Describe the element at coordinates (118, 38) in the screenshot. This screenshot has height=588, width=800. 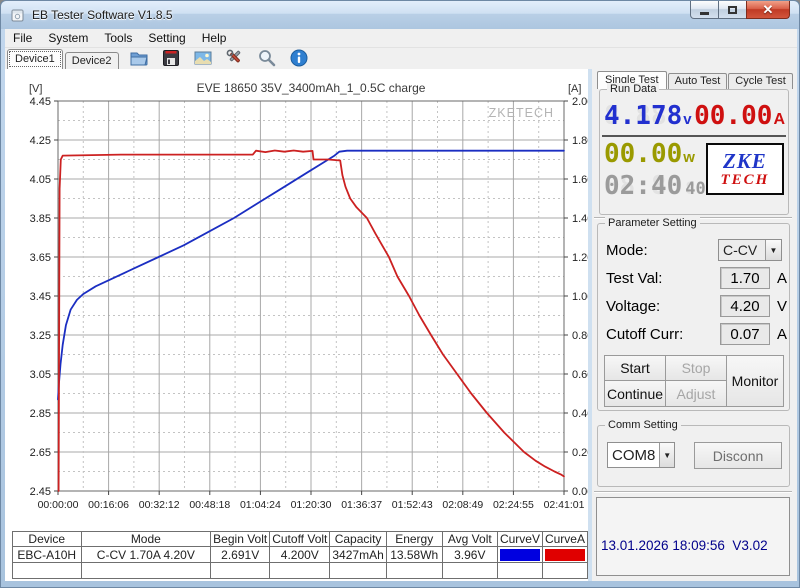
I see `menu-item-tools: Tools` at that location.